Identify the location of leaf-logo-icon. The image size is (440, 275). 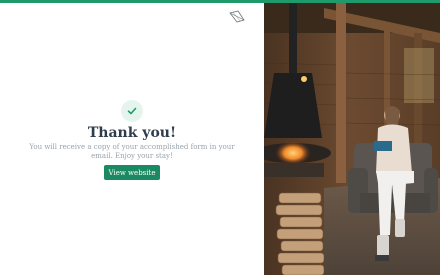
(237, 16).